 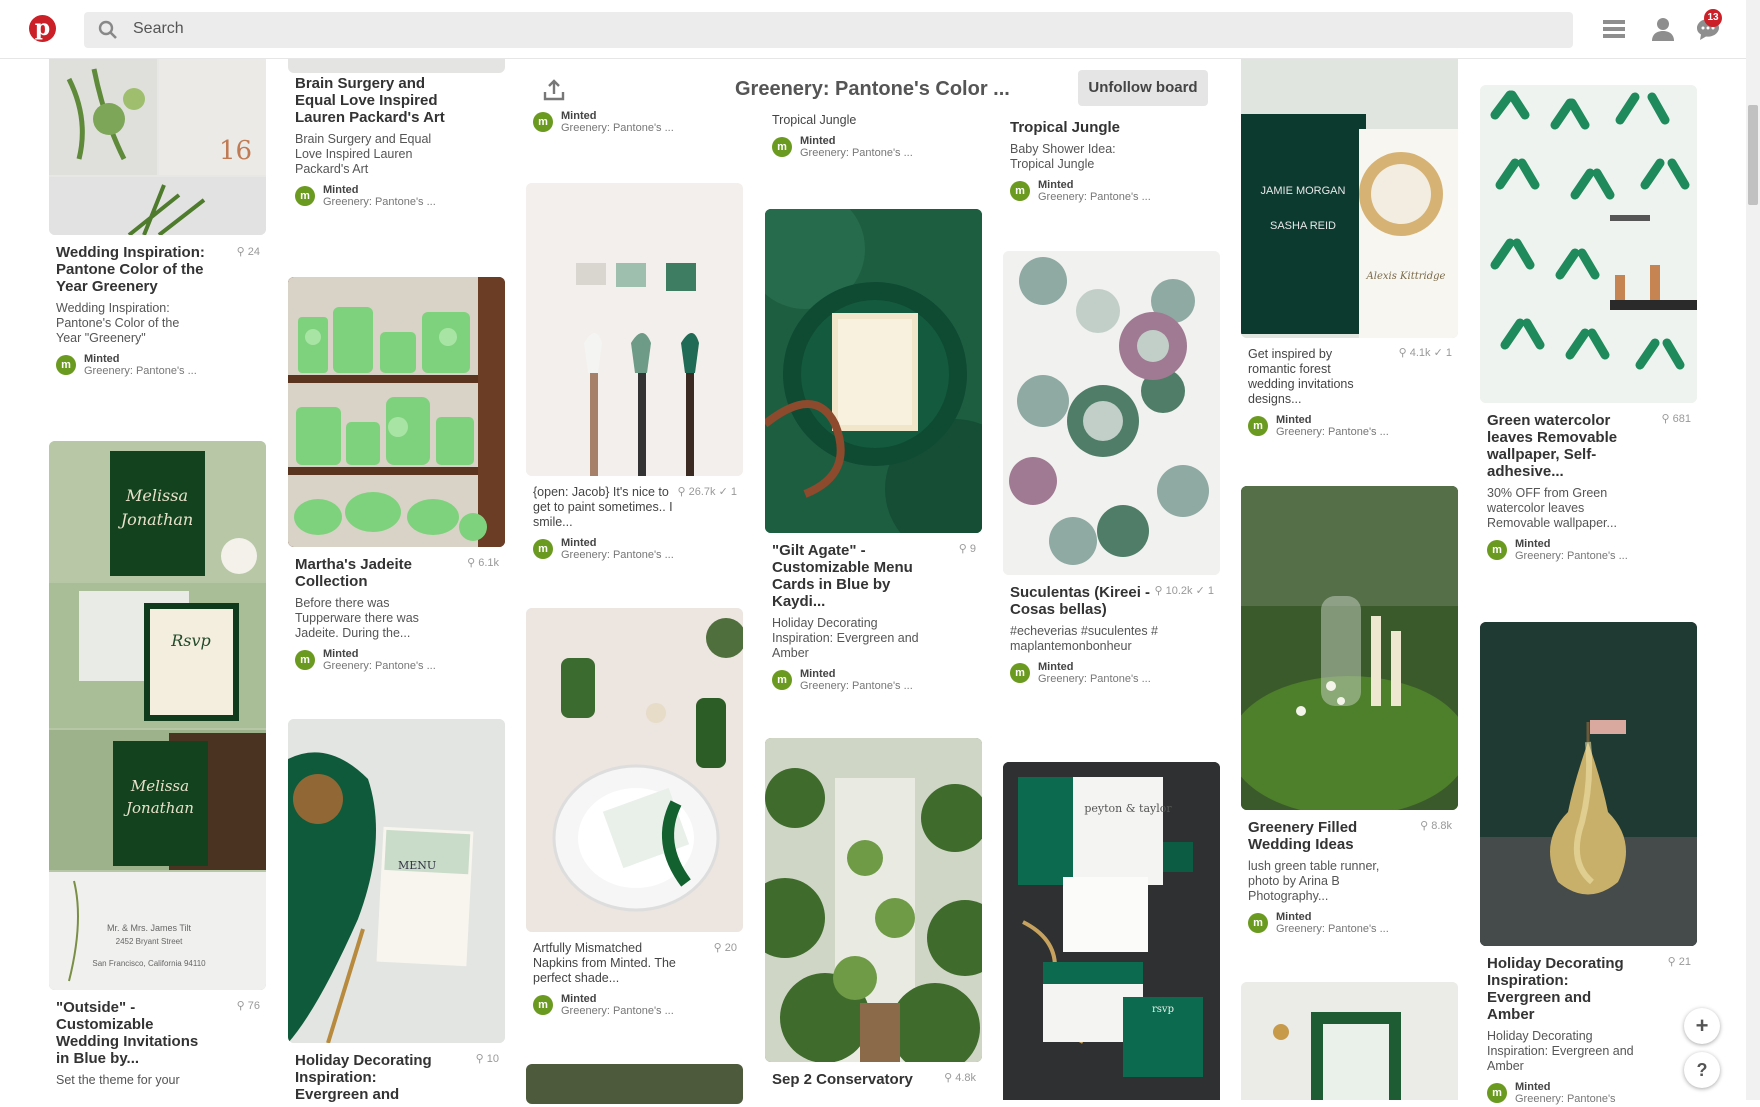 What do you see at coordinates (828, 30) in the screenshot?
I see `search-input: Search` at bounding box center [828, 30].